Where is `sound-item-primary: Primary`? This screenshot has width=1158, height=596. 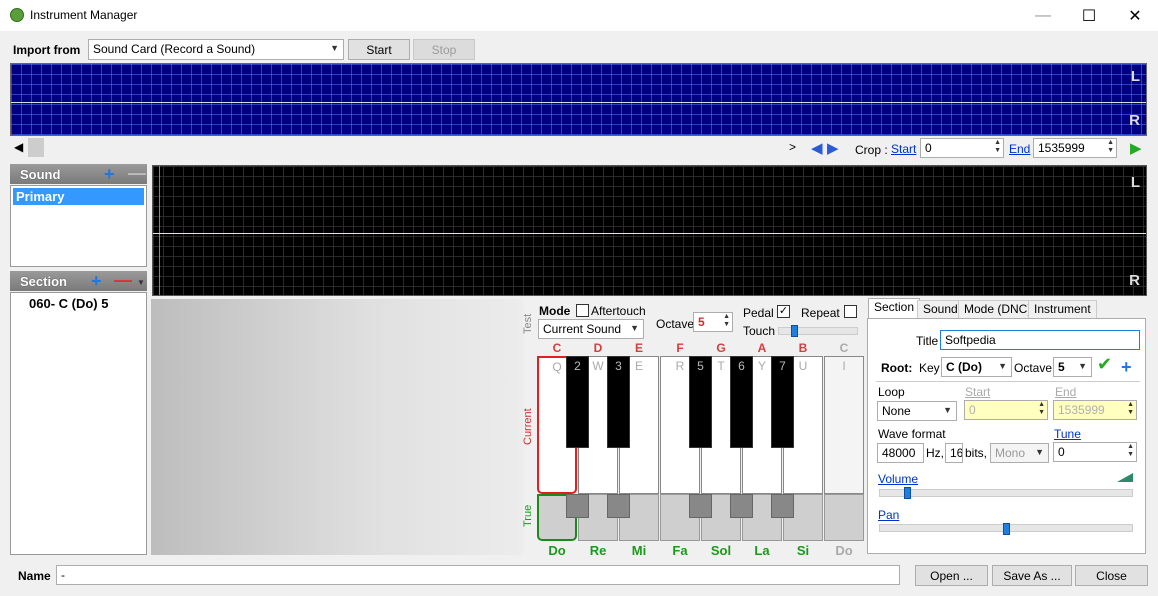
sound-item-primary: Primary is located at coordinates (78, 196).